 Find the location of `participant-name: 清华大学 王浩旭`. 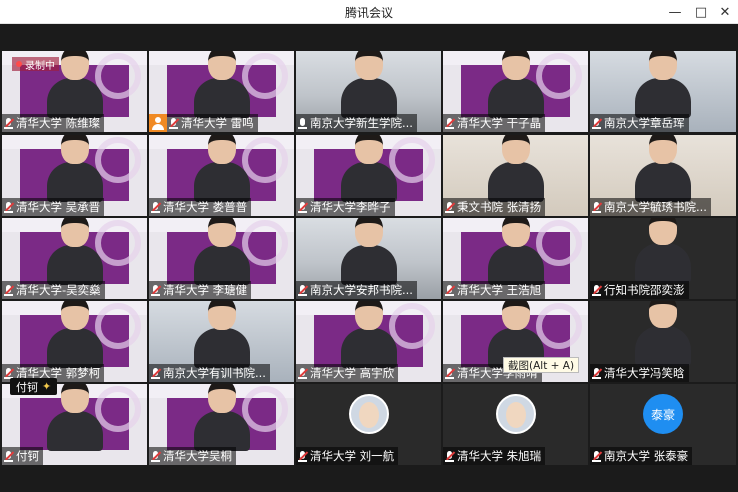

participant-name: 清华大学 王浩旭 is located at coordinates (499, 290).